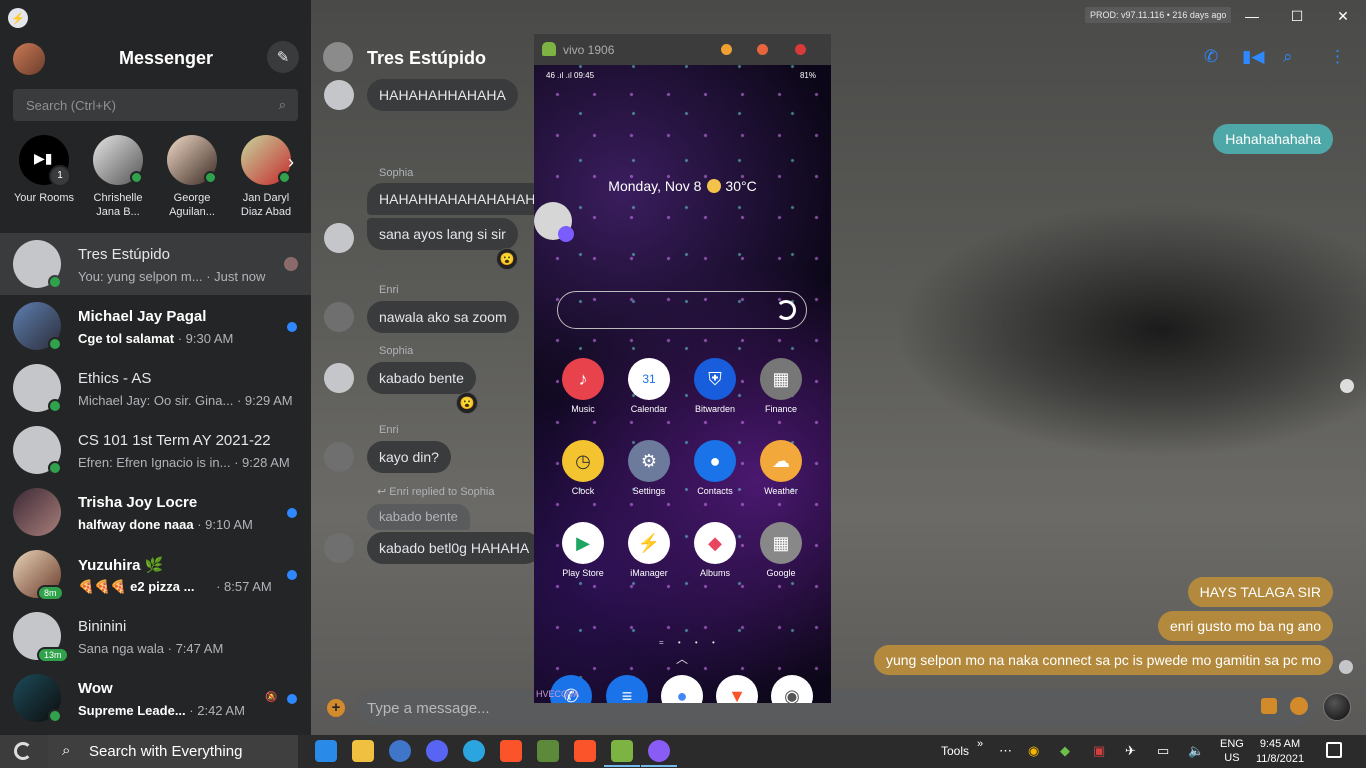 This screenshot has width=1366, height=768. What do you see at coordinates (142, 316) in the screenshot?
I see `conversation-name: Michael Jay Pagal` at bounding box center [142, 316].